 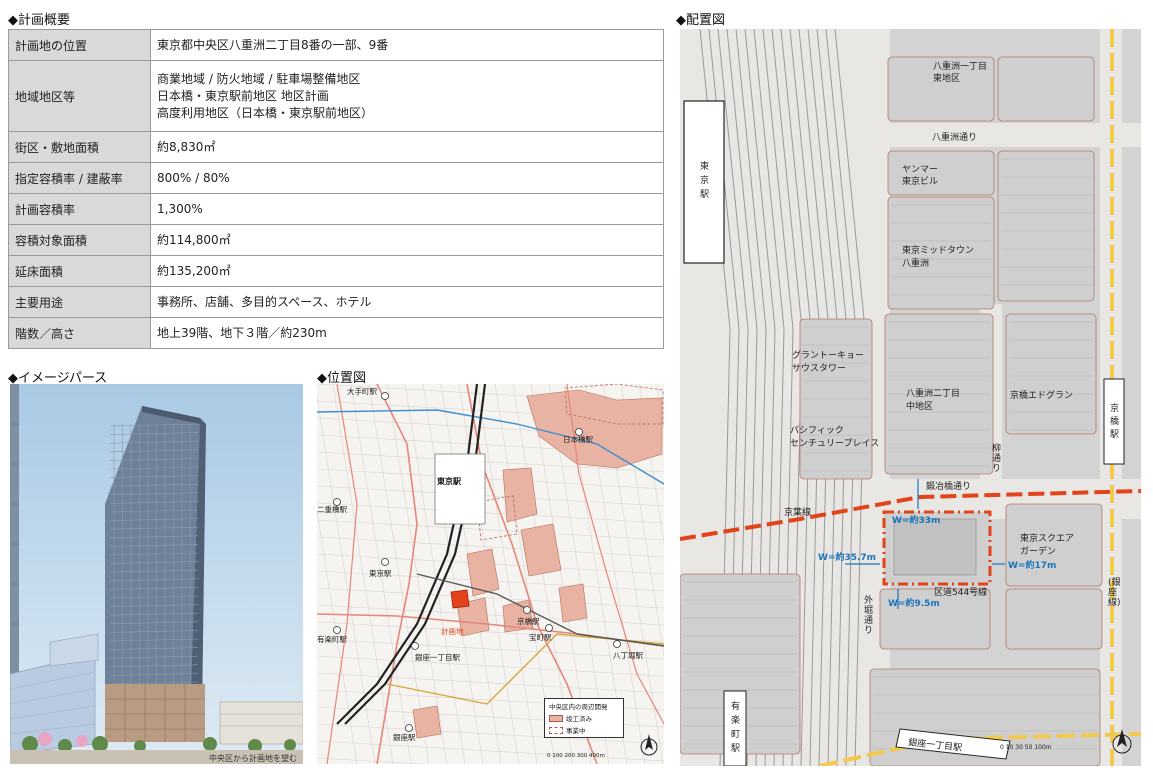 What do you see at coordinates (649, 745) in the screenshot?
I see `north-arrow-icon` at bounding box center [649, 745].